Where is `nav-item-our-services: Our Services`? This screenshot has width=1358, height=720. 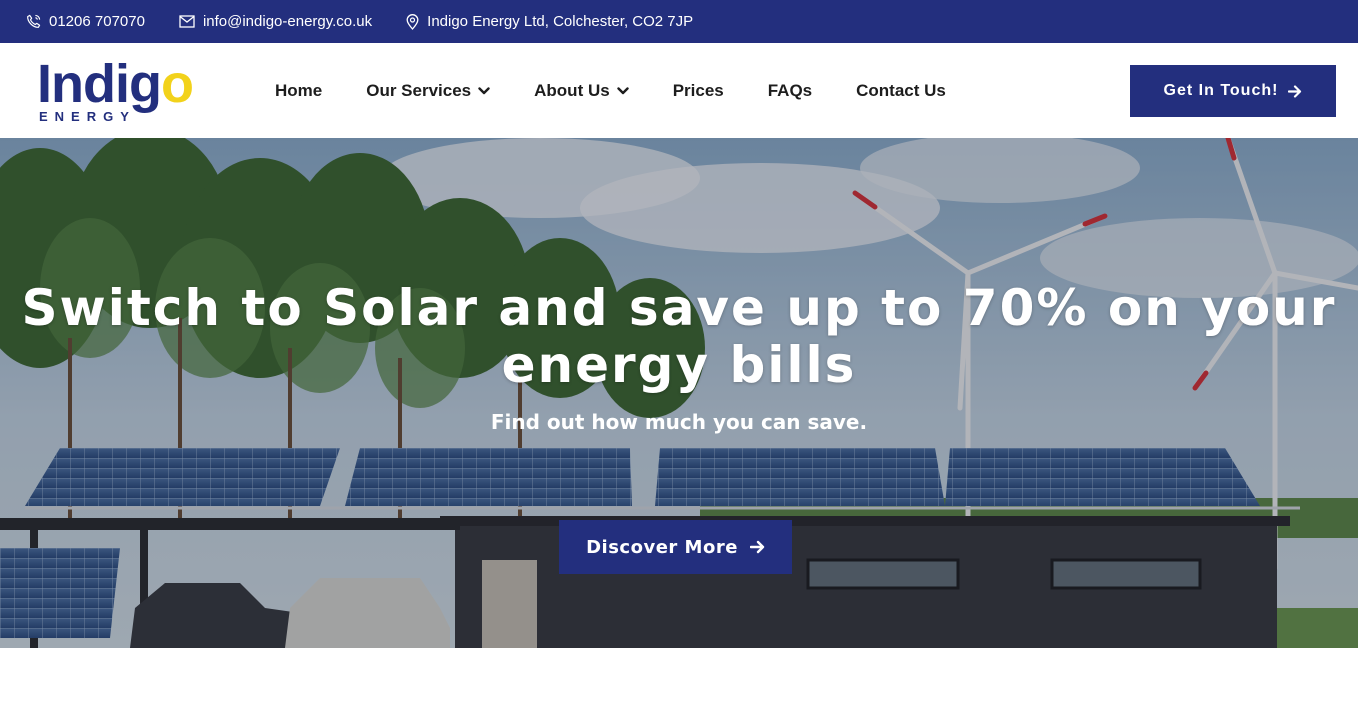
nav-item-our-services: Our Services is located at coordinates (428, 91).